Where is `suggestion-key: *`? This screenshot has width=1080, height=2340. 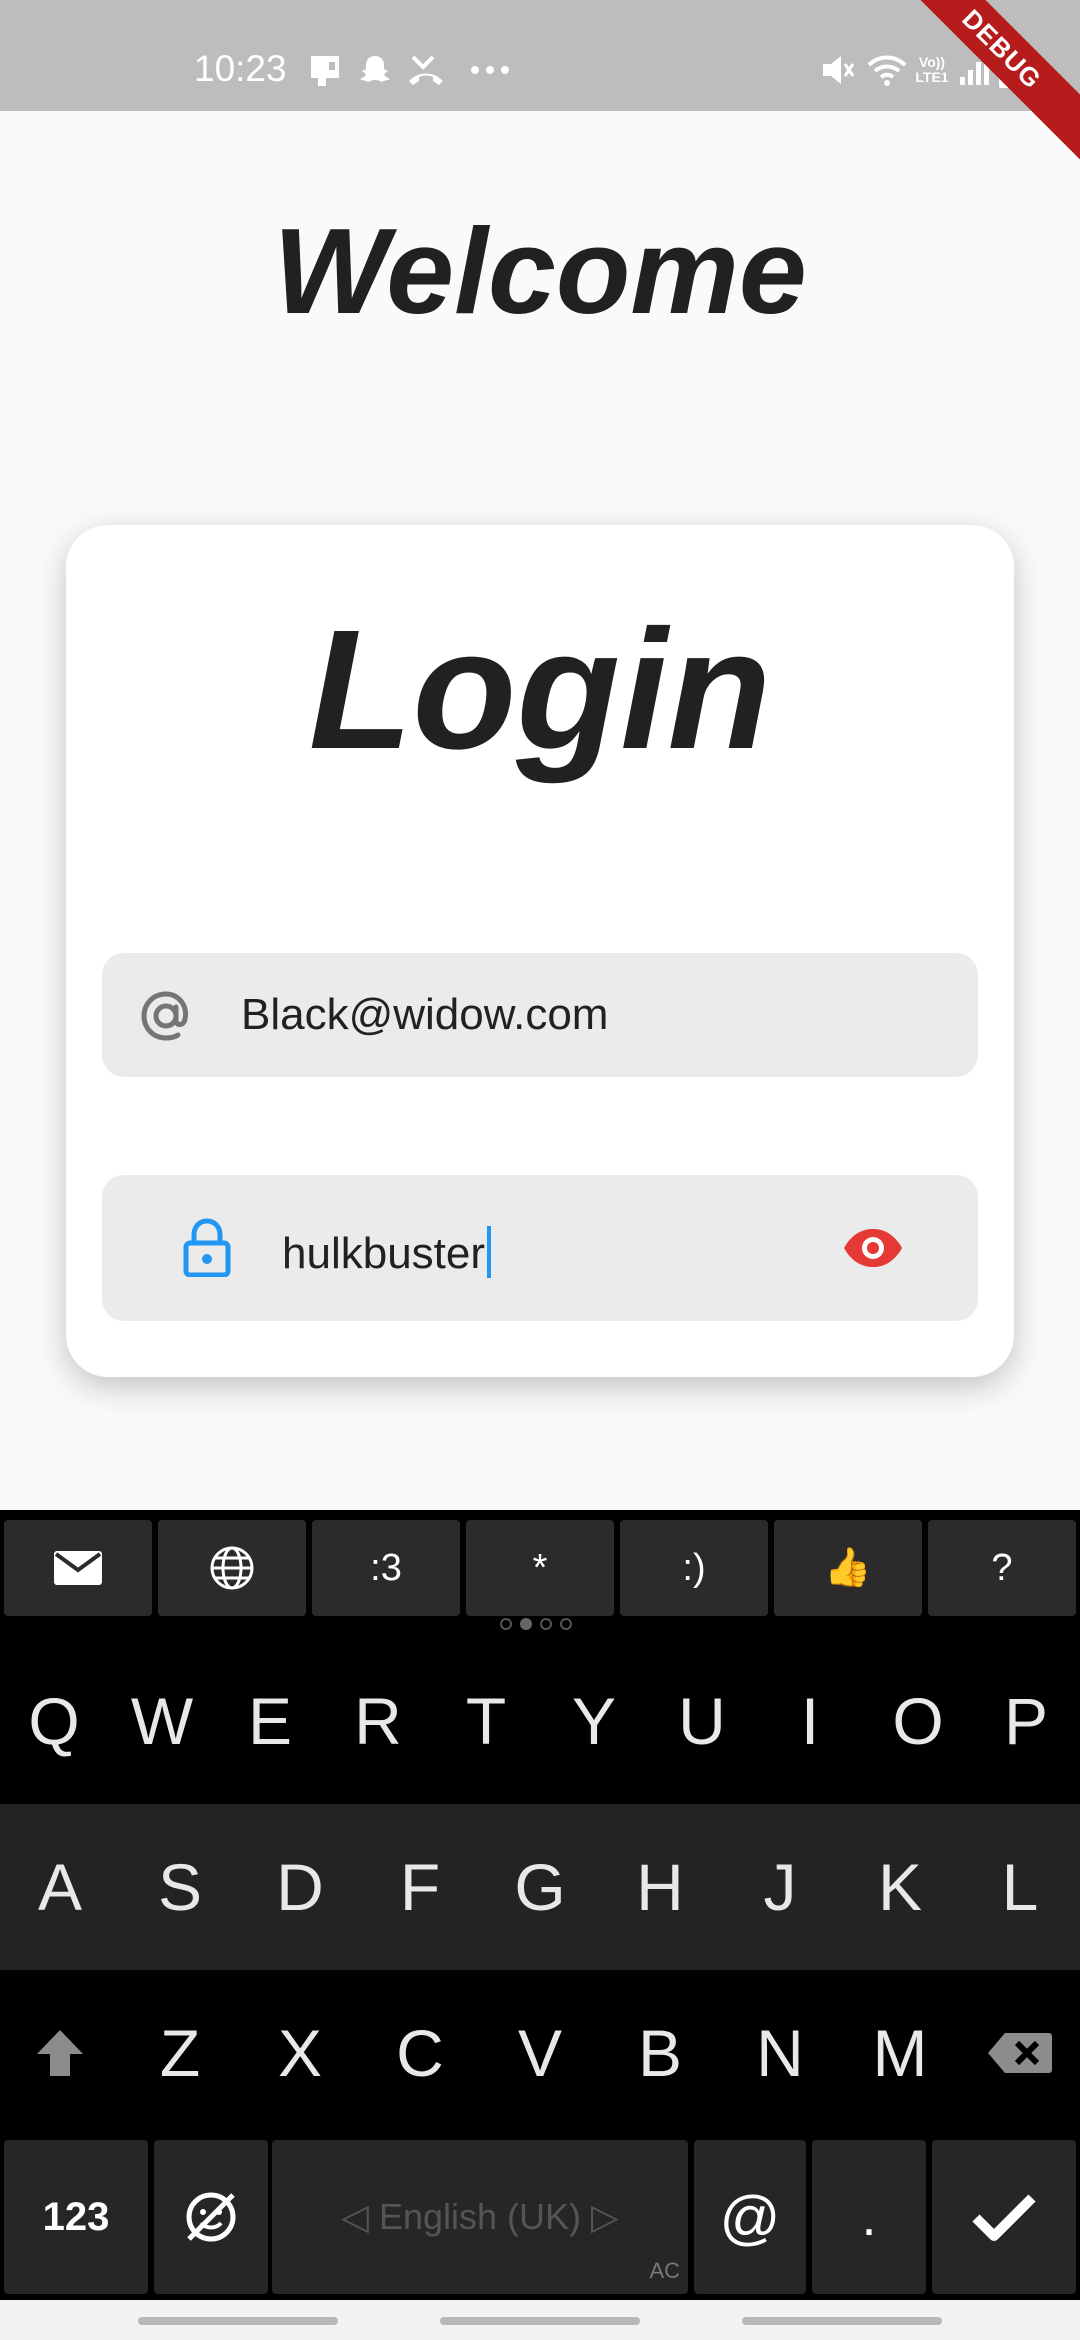 suggestion-key: * is located at coordinates (540, 1568).